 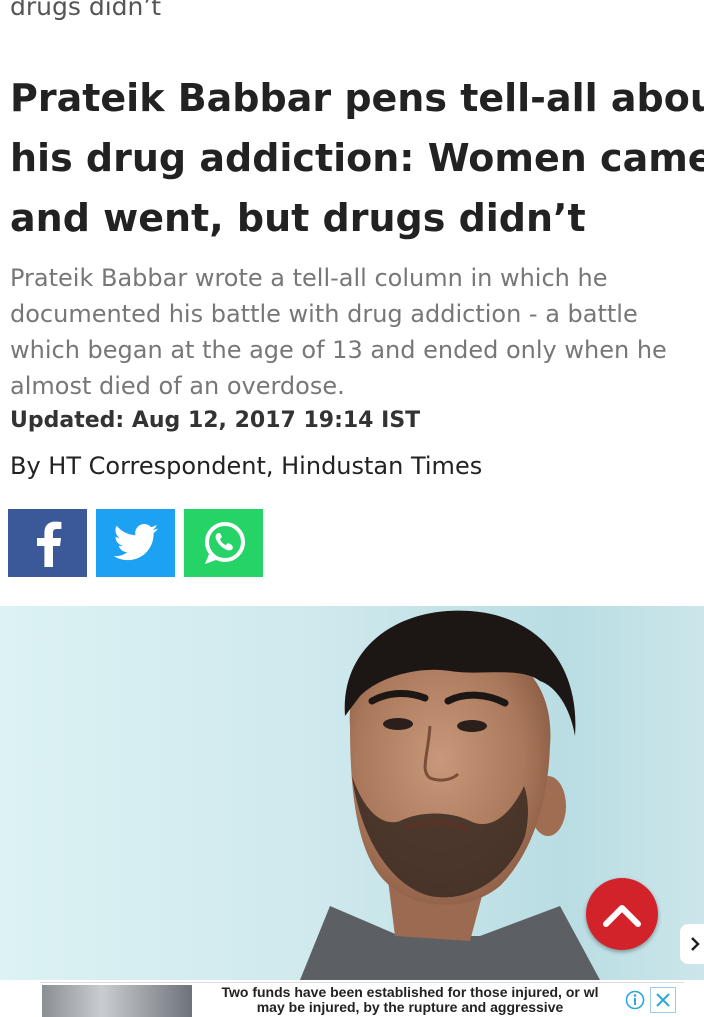 What do you see at coordinates (117, 1001) in the screenshot?
I see `ad-image` at bounding box center [117, 1001].